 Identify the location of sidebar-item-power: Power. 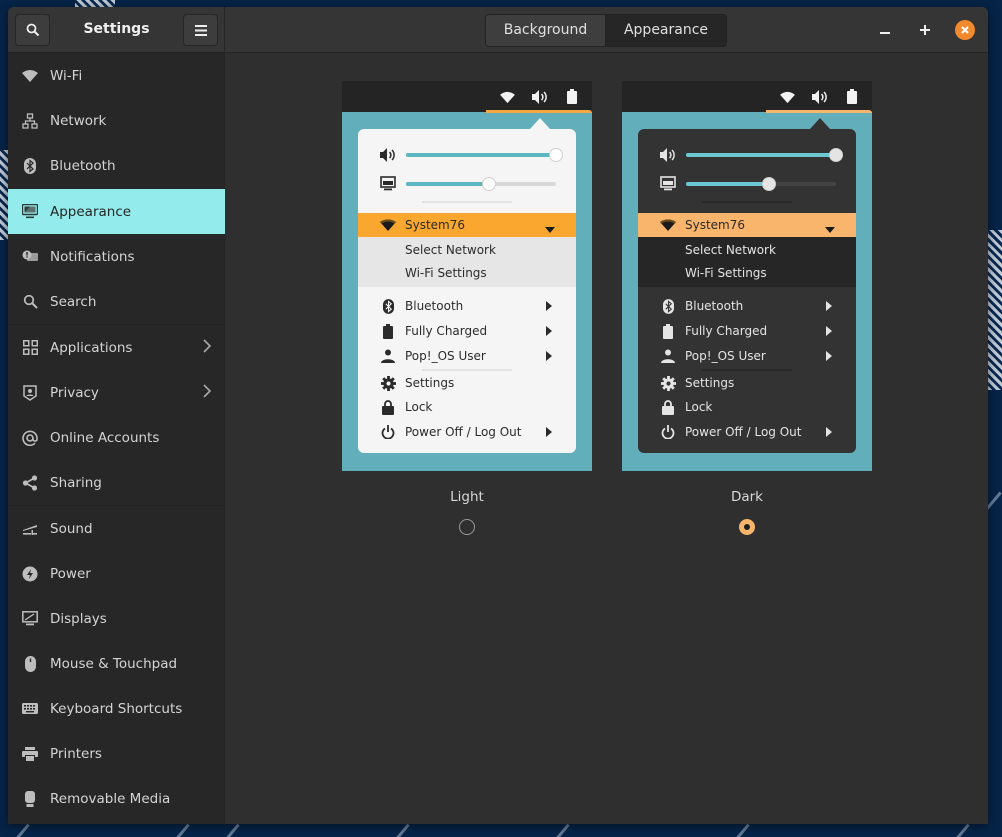
(116, 573).